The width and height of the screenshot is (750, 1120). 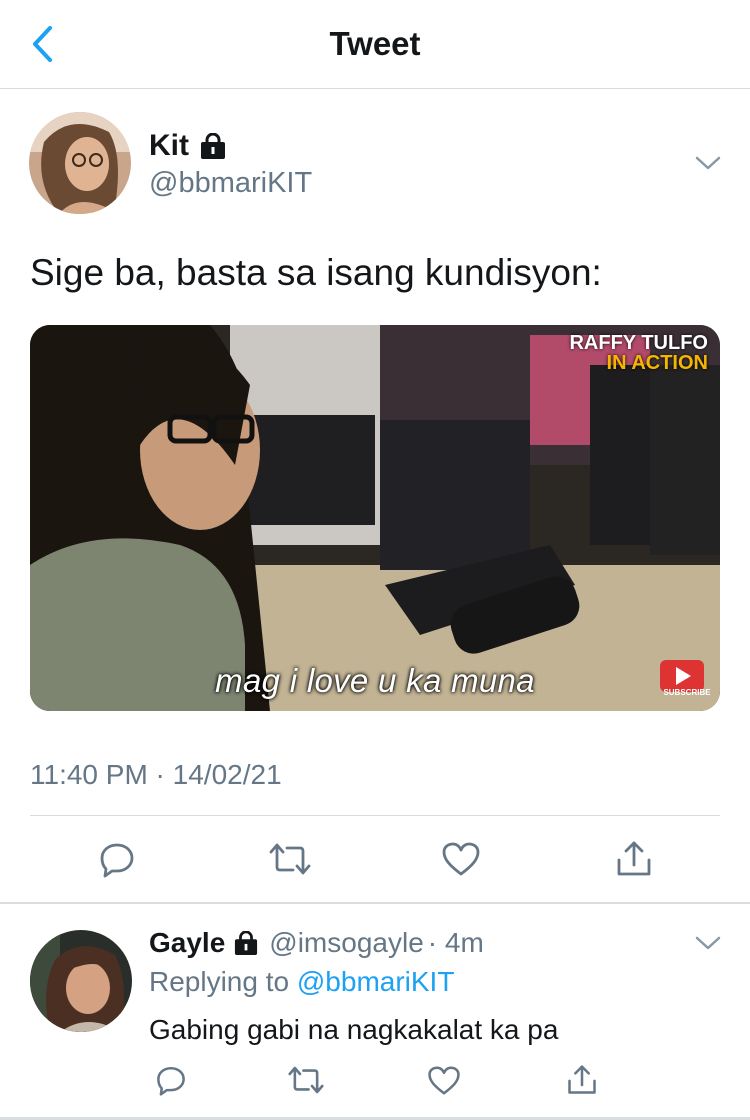 What do you see at coordinates (156, 775) in the screenshot?
I see `tweet-timestamp: 11:40 PM · 14/02/21` at bounding box center [156, 775].